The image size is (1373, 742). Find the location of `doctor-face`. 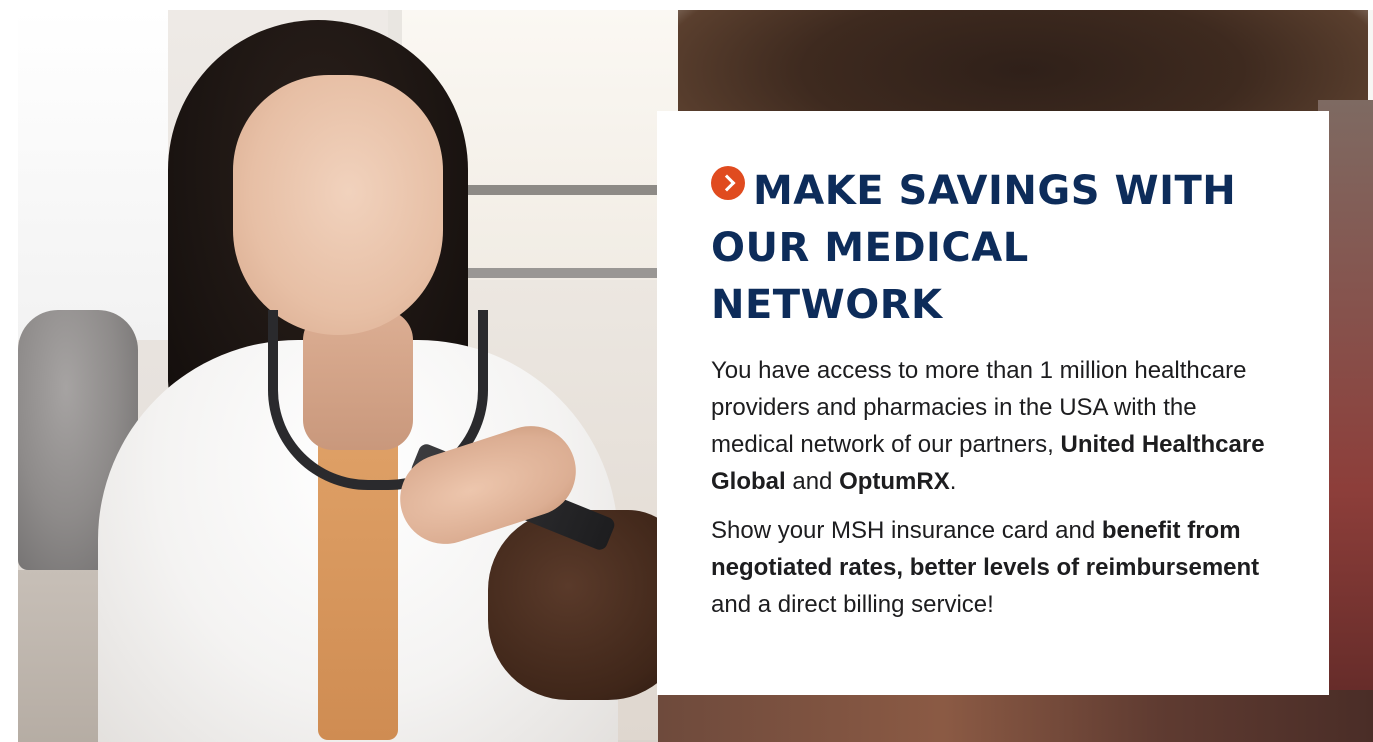

doctor-face is located at coordinates (338, 205).